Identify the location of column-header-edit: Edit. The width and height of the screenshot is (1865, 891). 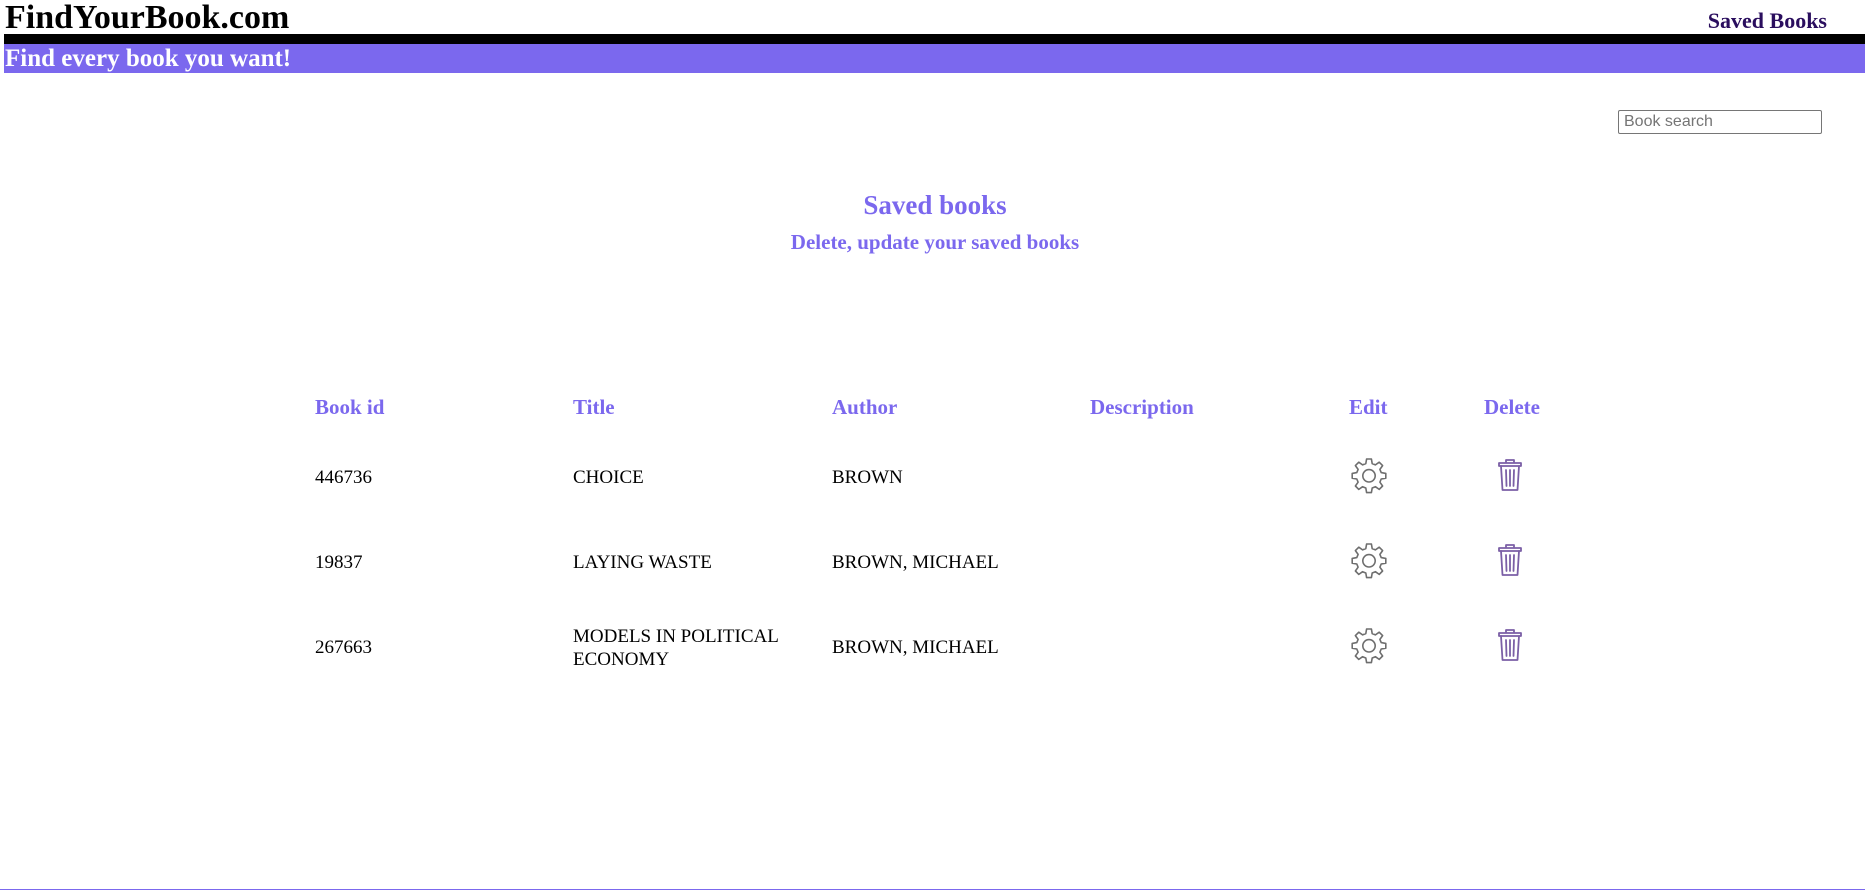
(1368, 407).